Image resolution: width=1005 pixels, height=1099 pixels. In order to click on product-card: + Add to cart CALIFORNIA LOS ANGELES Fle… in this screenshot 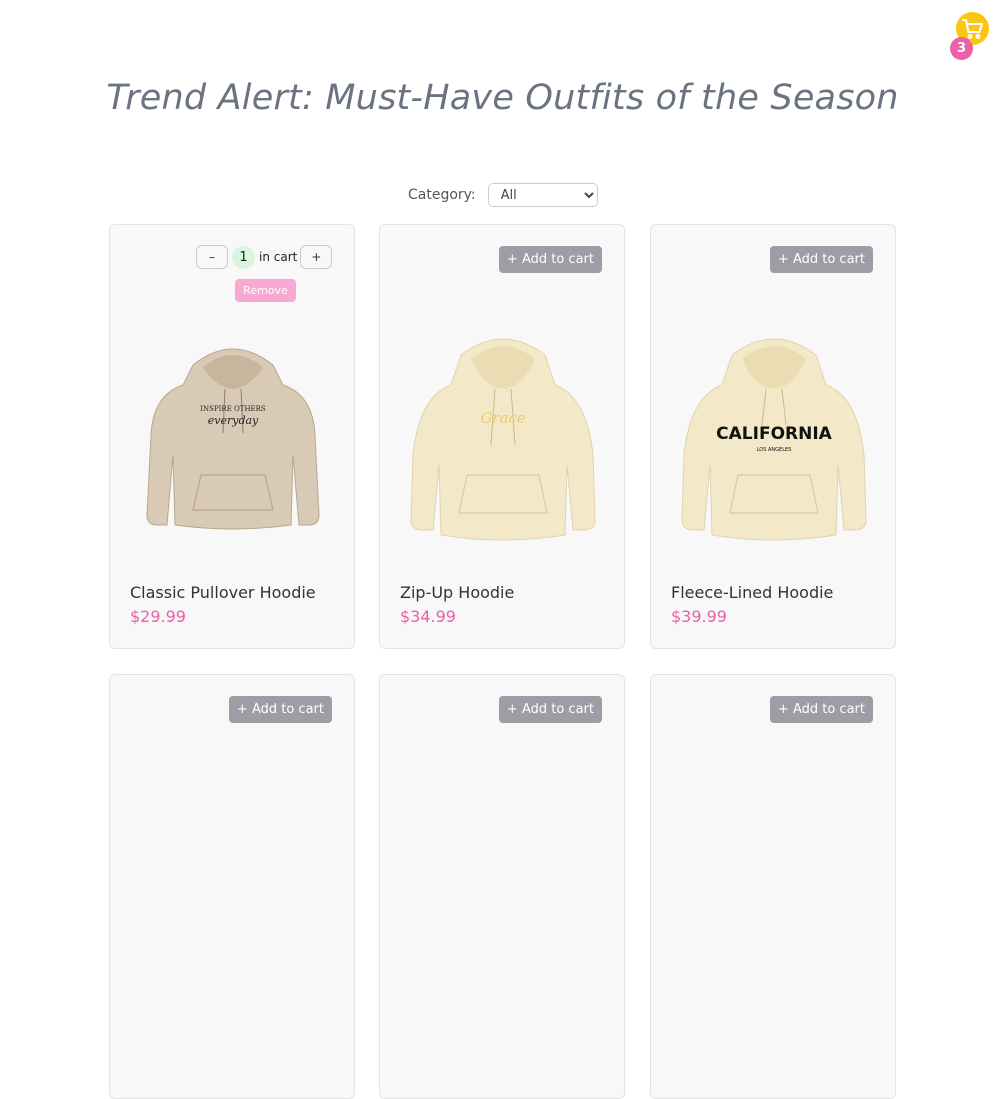, I will do `click(773, 436)`.